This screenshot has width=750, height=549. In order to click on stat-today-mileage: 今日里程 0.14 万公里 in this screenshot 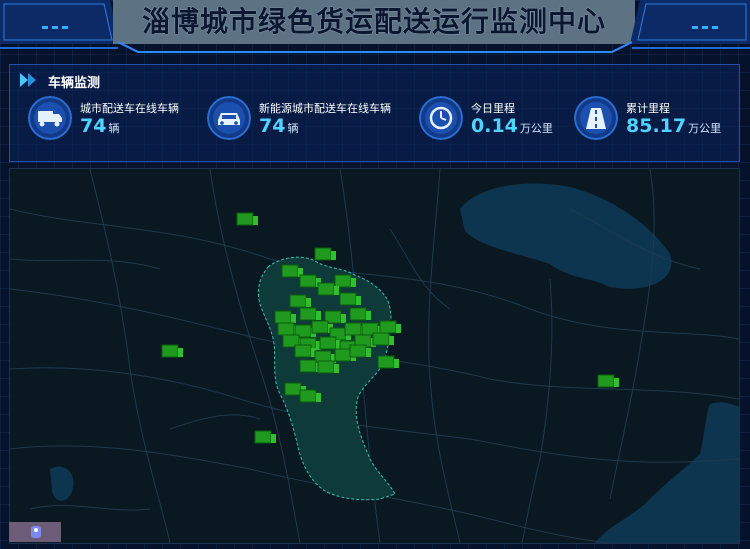, I will do `click(494, 120)`.